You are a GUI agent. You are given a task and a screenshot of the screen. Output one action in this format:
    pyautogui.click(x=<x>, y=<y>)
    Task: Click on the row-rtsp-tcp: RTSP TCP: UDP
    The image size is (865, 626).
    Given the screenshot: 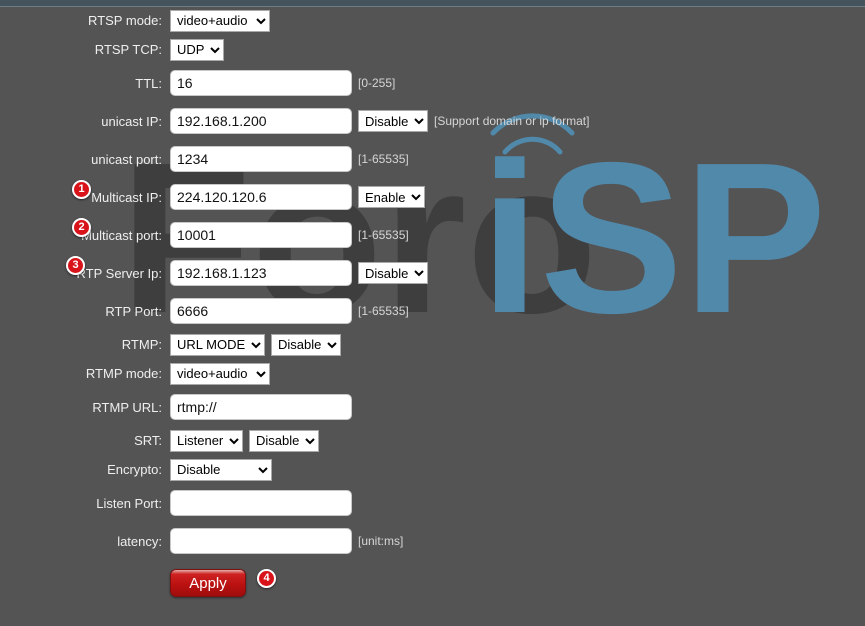 What is the action you would take?
    pyautogui.click(x=432, y=49)
    